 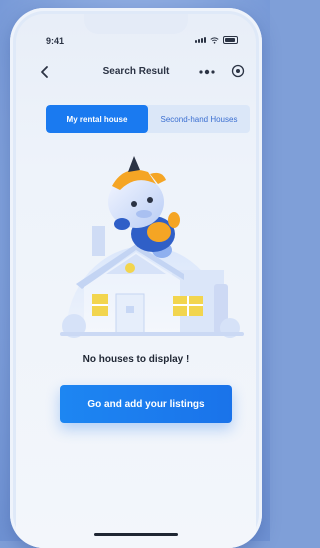 I want to click on notch, so click(x=136, y=24).